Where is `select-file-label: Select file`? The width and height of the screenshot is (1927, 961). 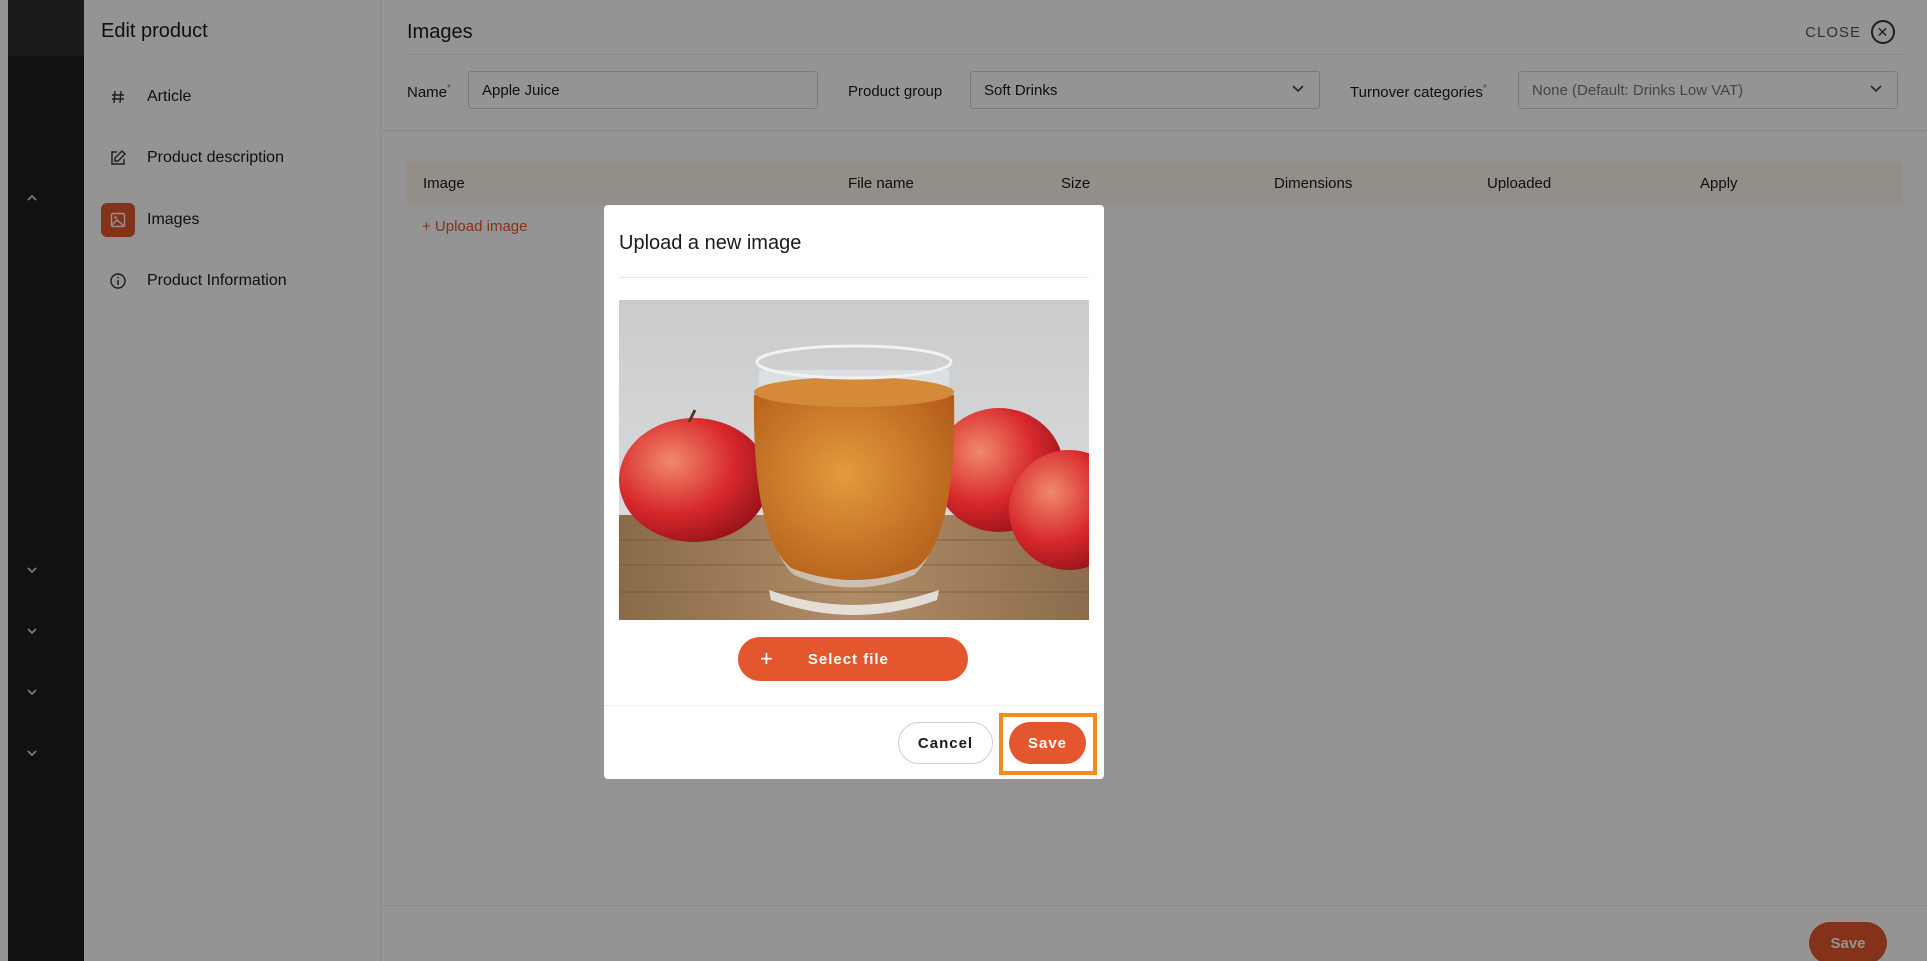 select-file-label: Select file is located at coordinates (848, 659).